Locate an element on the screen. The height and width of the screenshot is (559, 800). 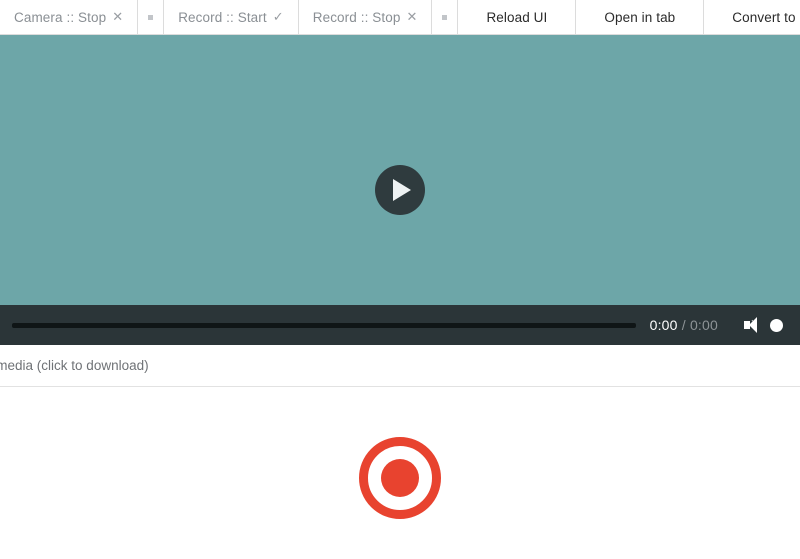
time-display: 0:00 / 0:00 is located at coordinates (684, 325).